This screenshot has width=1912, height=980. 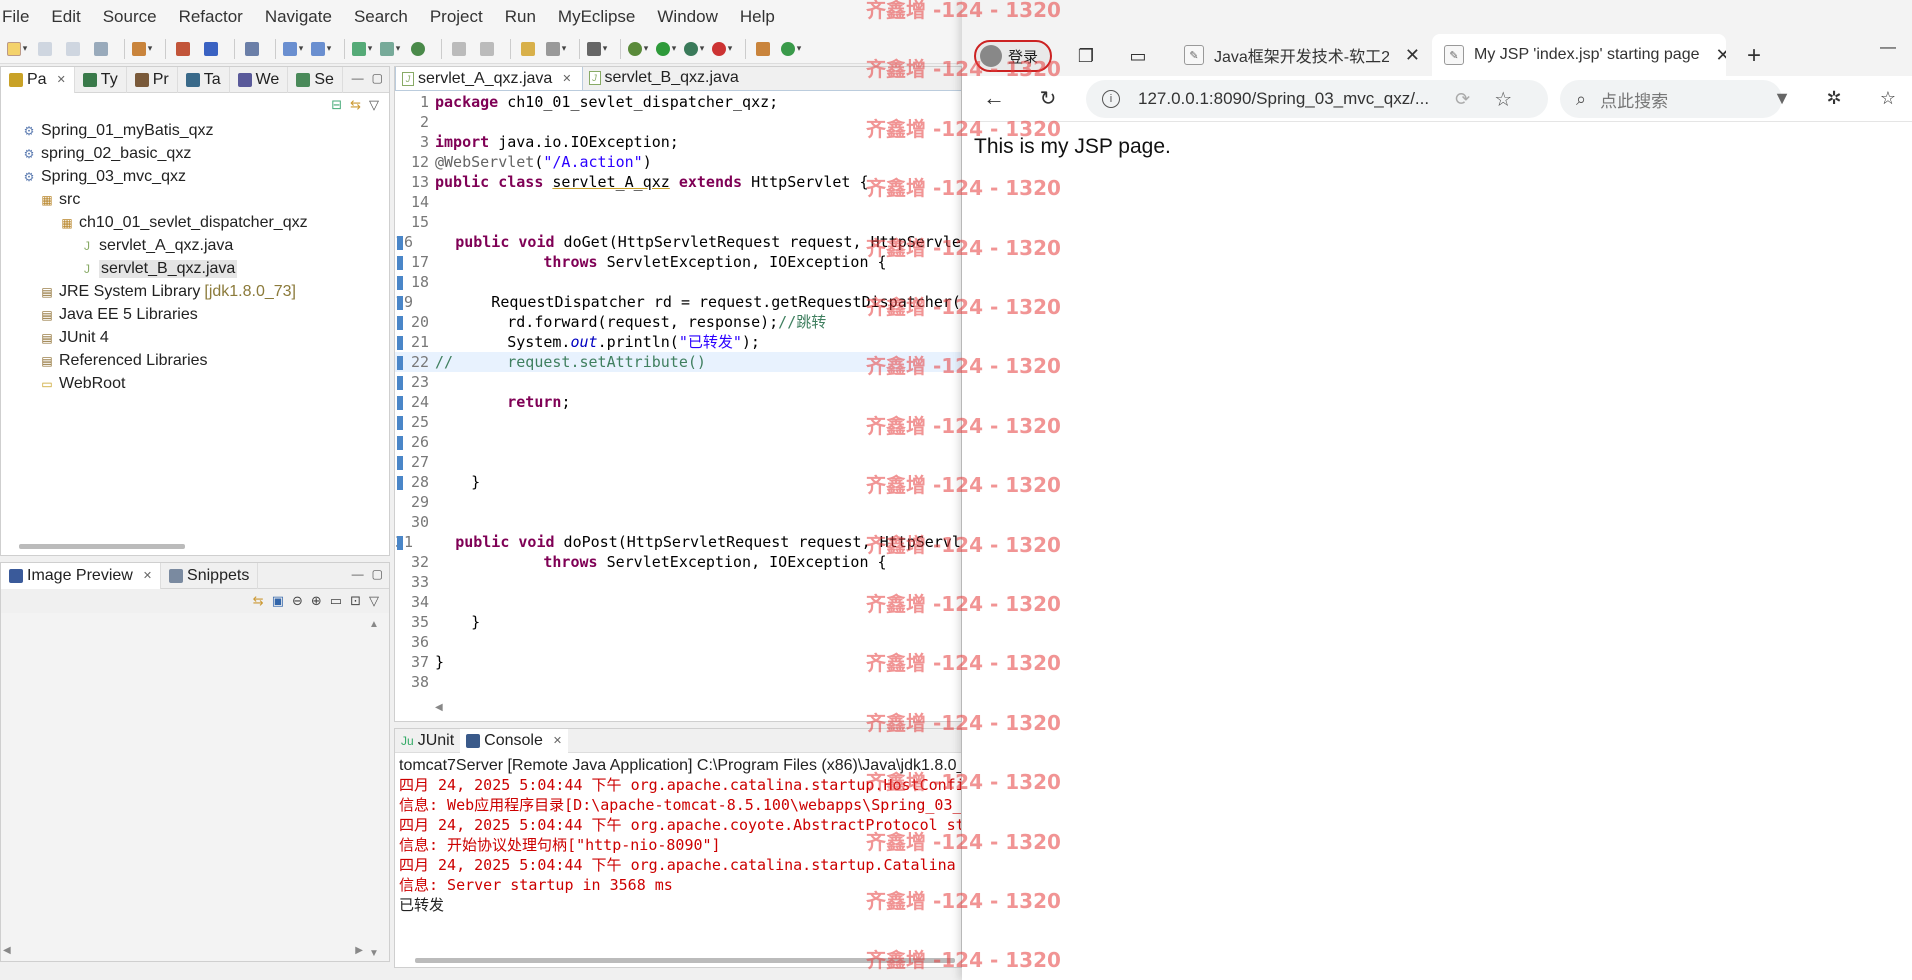 What do you see at coordinates (489, 78) in the screenshot?
I see `editor-tab-servlet-a: J servlet_A_qxz.java ✕` at bounding box center [489, 78].